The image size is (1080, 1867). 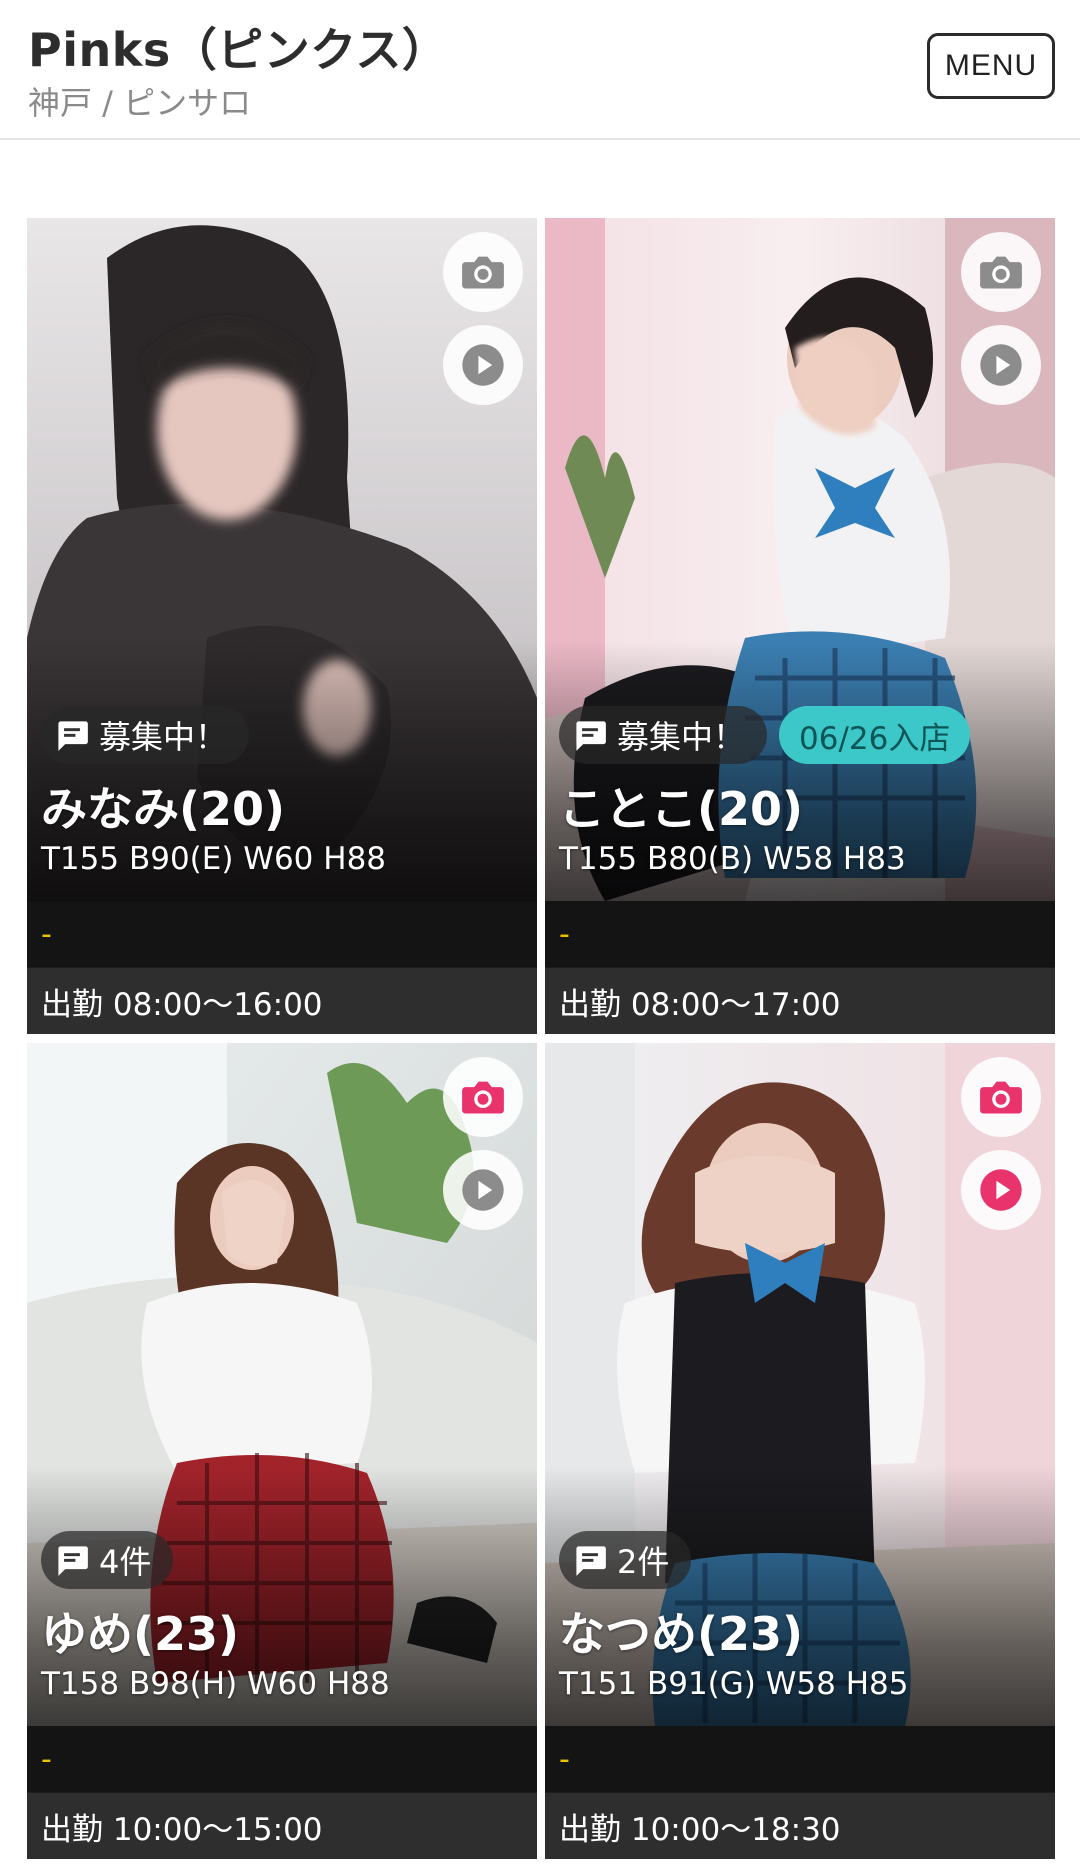 I want to click on message-count-badge: 2件, so click(x=625, y=1560).